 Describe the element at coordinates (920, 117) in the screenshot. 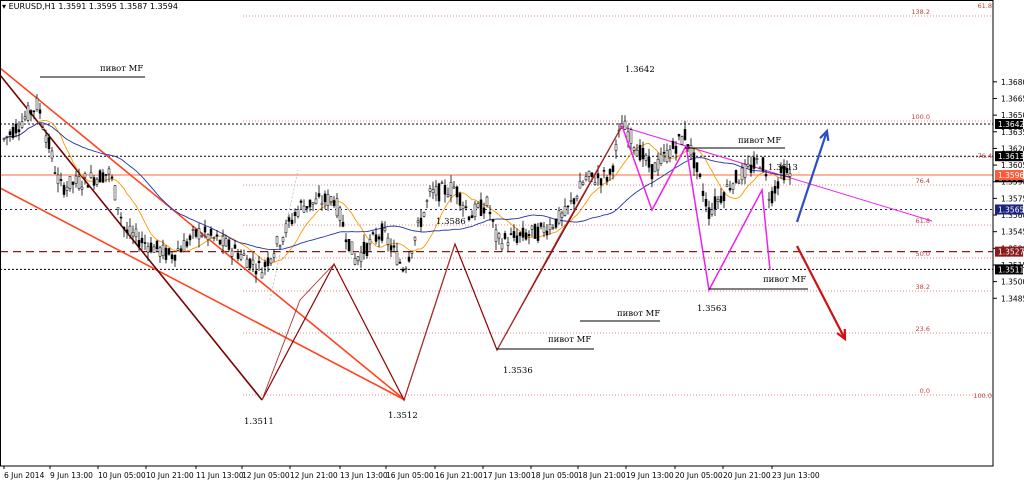

I see `fib-level-label: 100.0` at that location.